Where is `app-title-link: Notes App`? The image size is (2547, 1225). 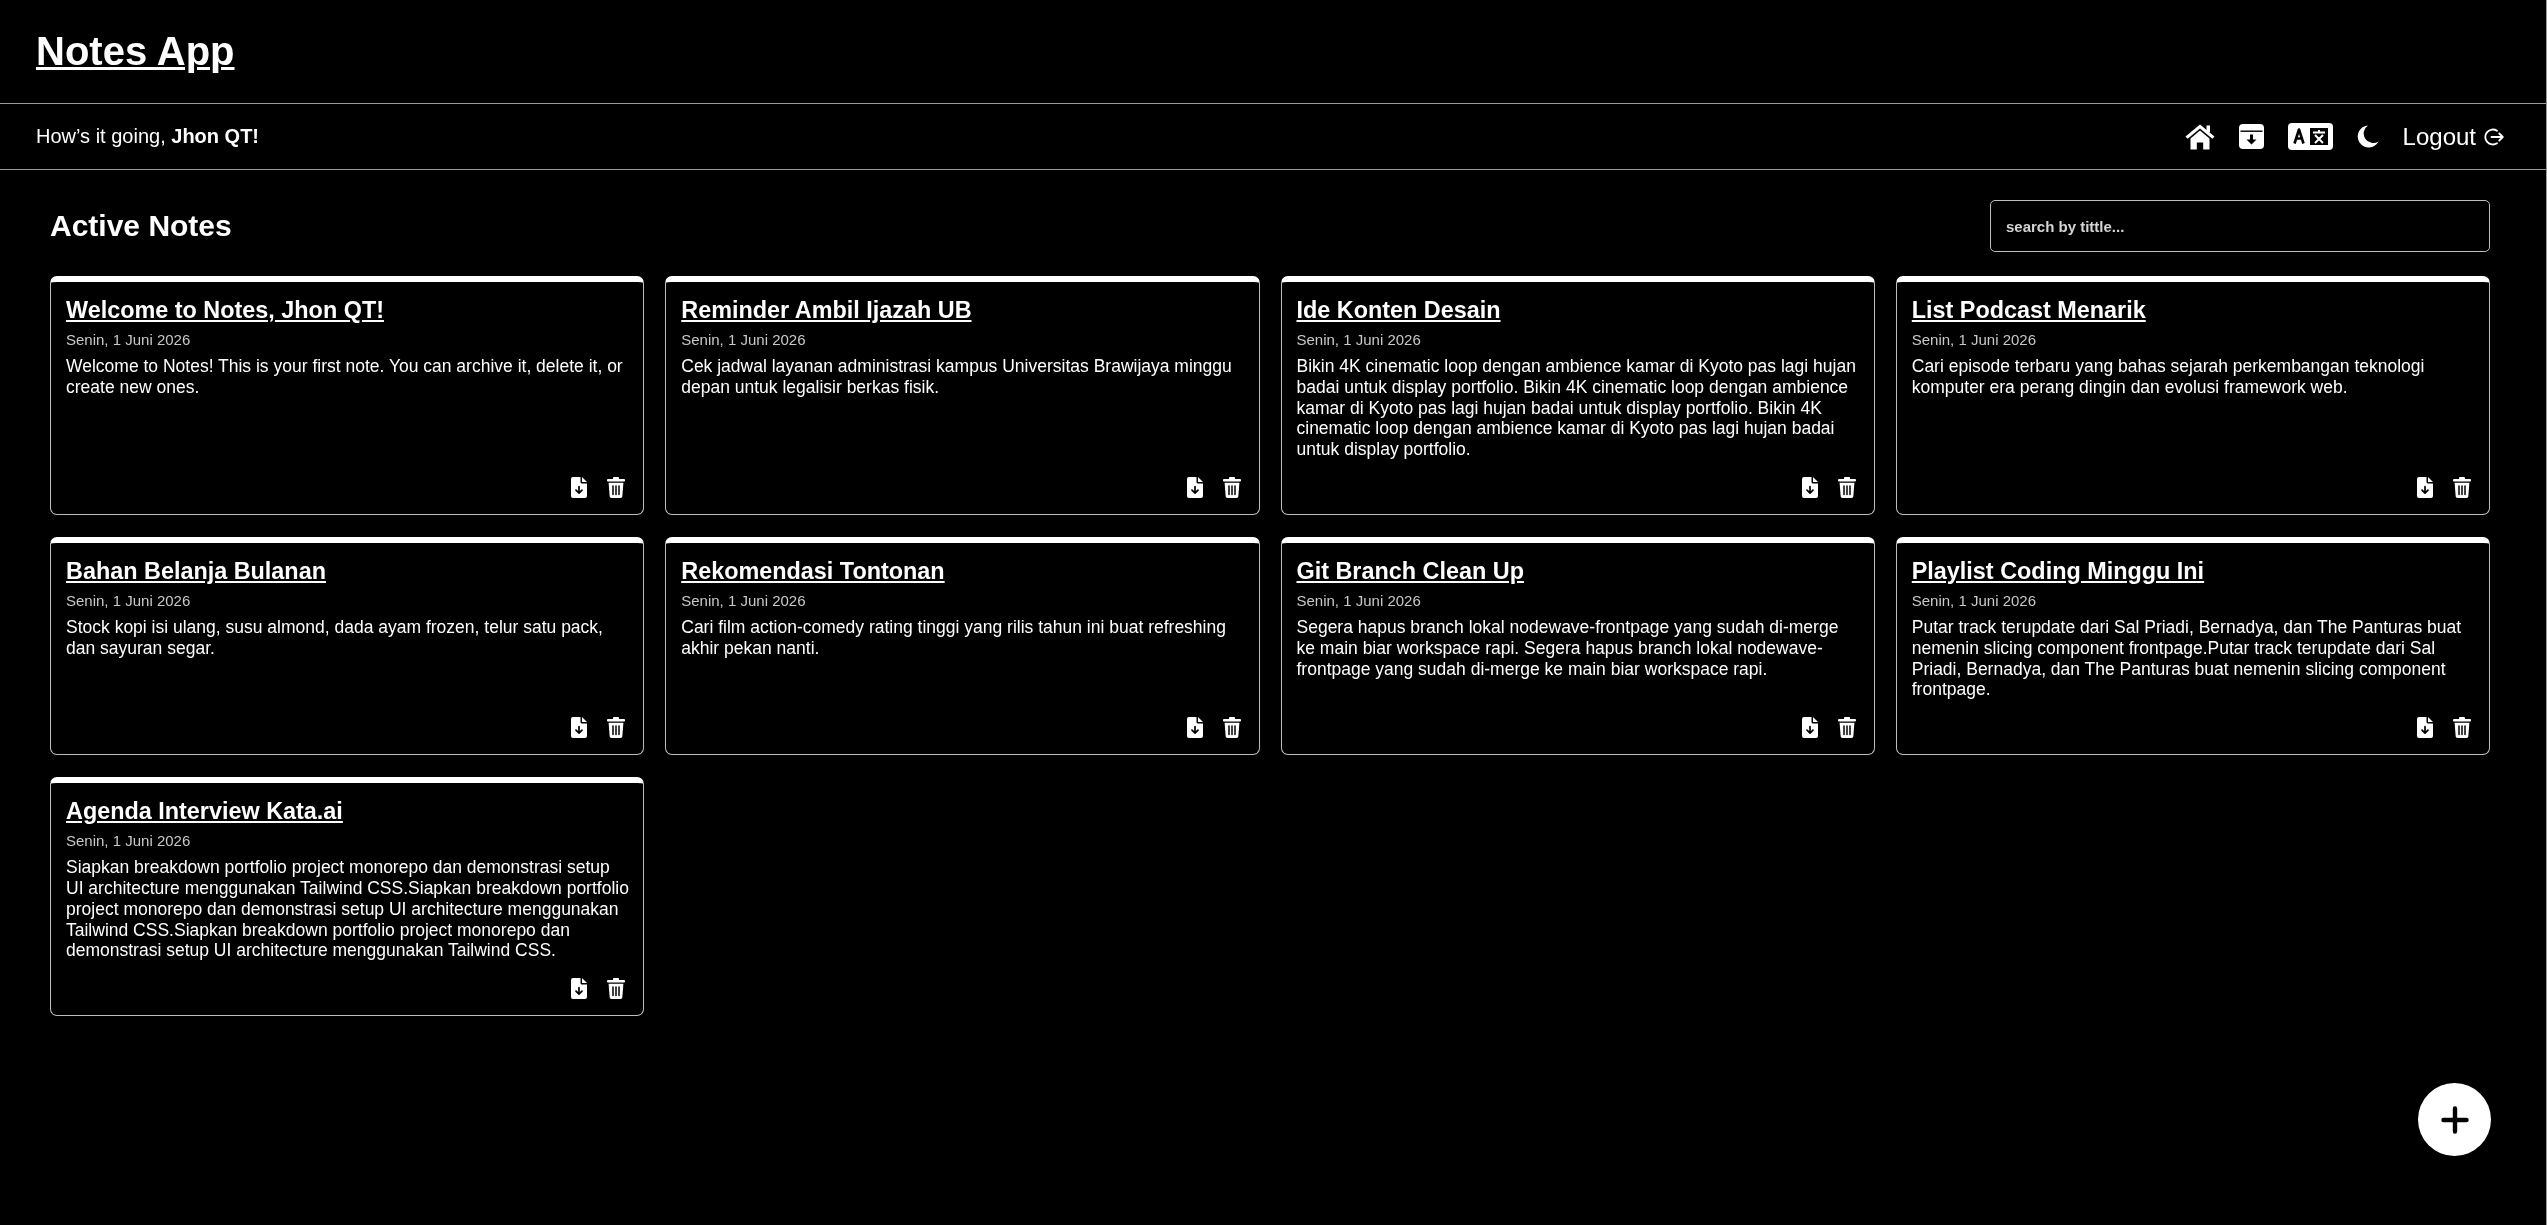 app-title-link: Notes App is located at coordinates (135, 51).